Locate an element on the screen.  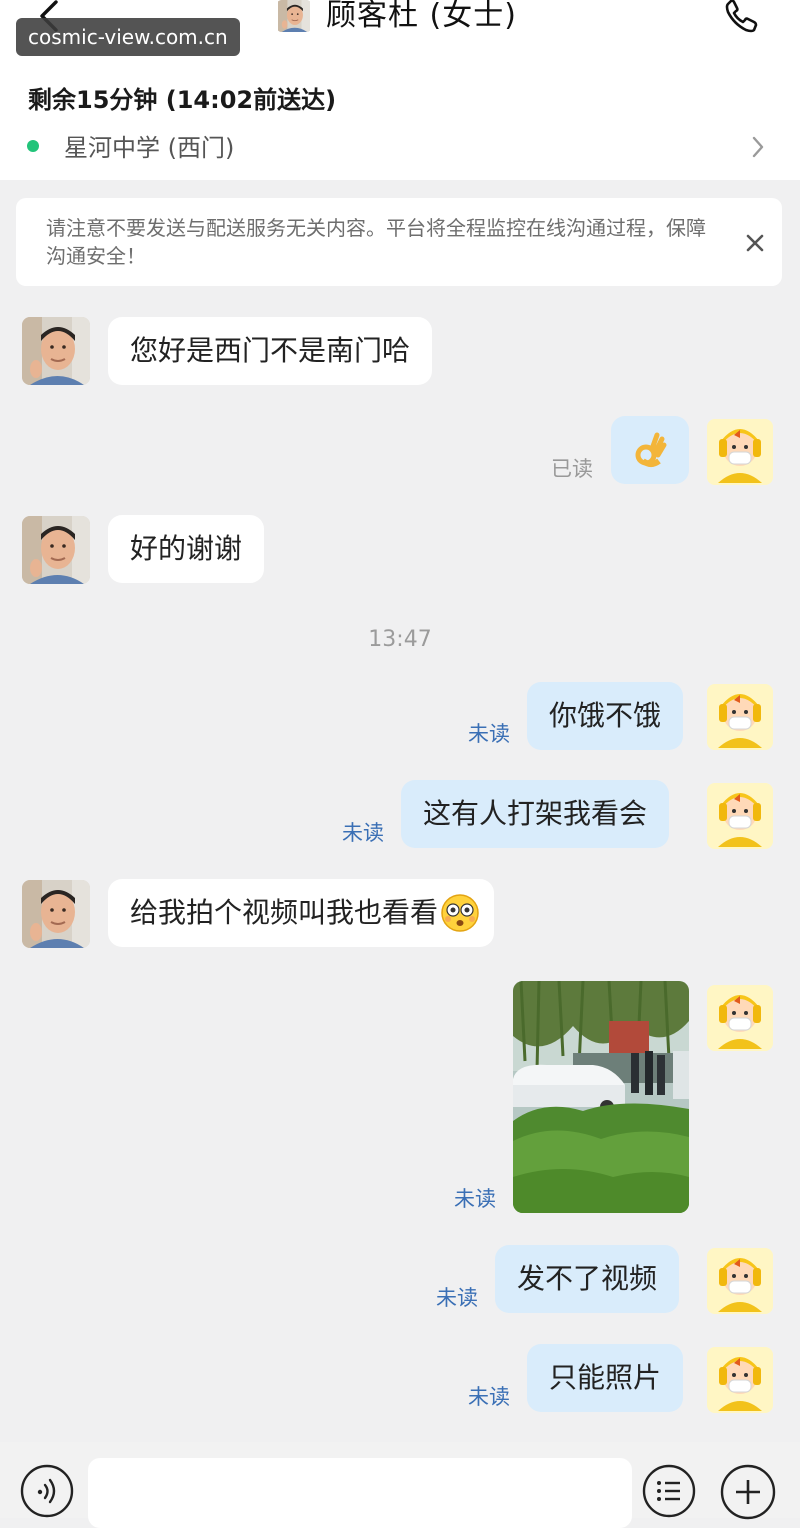
voice-input-icon is located at coordinates (47, 1491).